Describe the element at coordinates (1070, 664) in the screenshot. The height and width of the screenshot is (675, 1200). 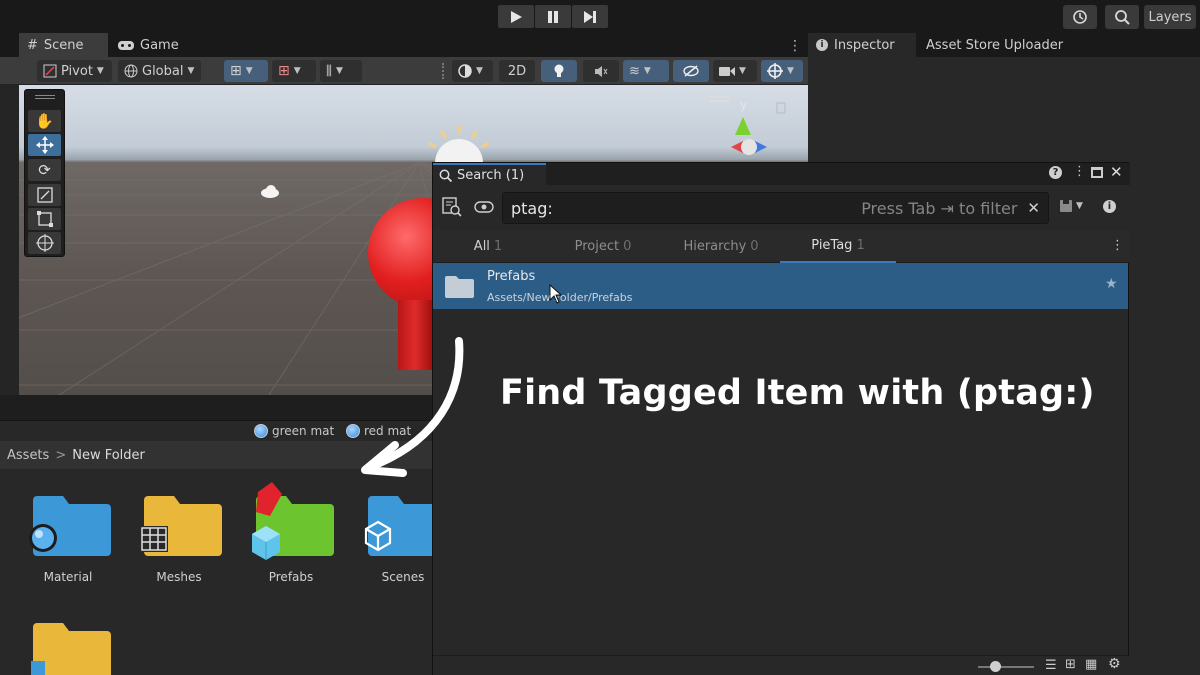
I see `grid-view-icon: ⊞` at that location.